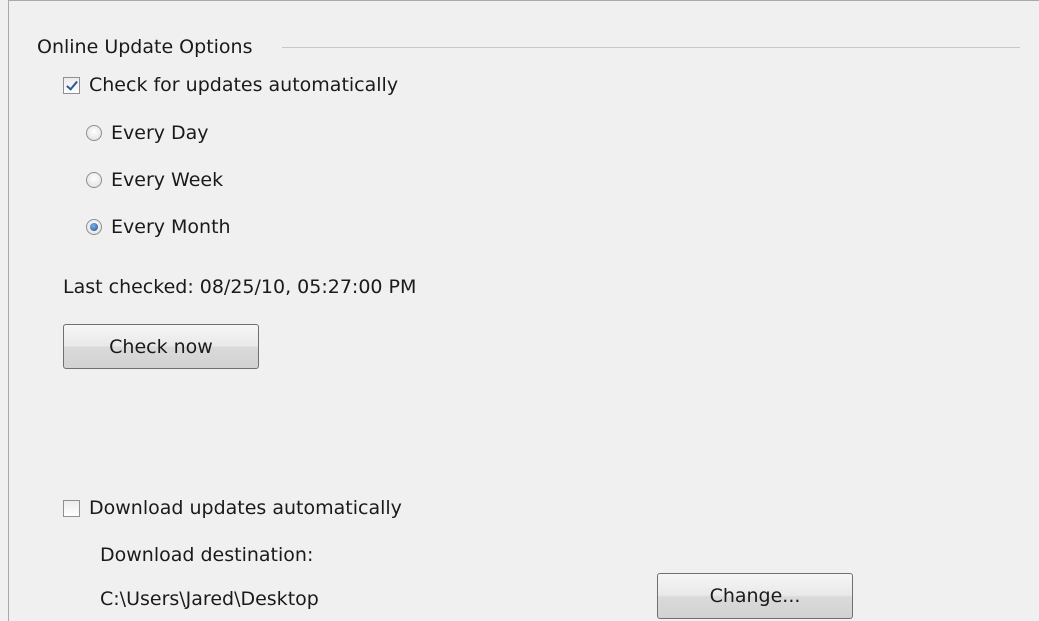 The width and height of the screenshot is (1039, 621). Describe the element at coordinates (94, 180) in the screenshot. I see `every-week-radio` at that location.